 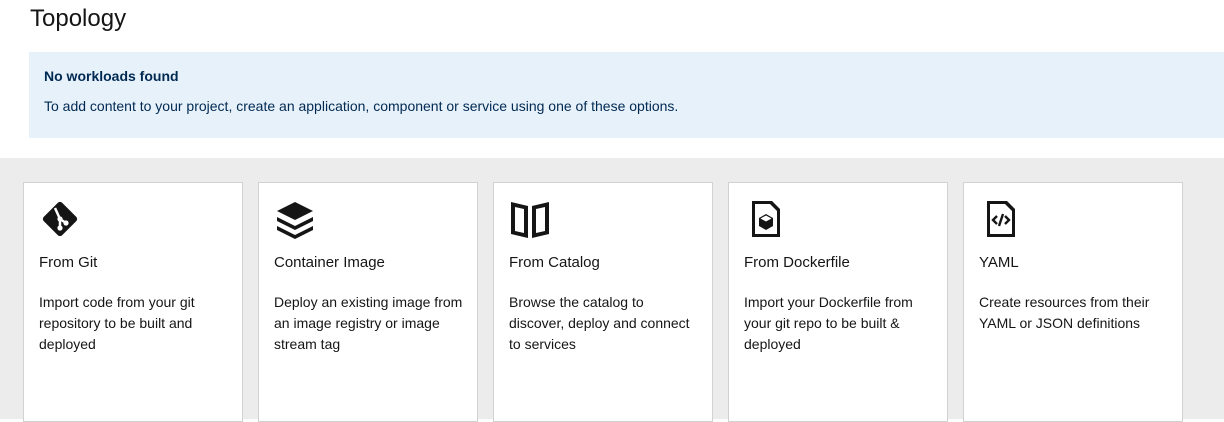 I want to click on layers-icon, so click(x=295, y=219).